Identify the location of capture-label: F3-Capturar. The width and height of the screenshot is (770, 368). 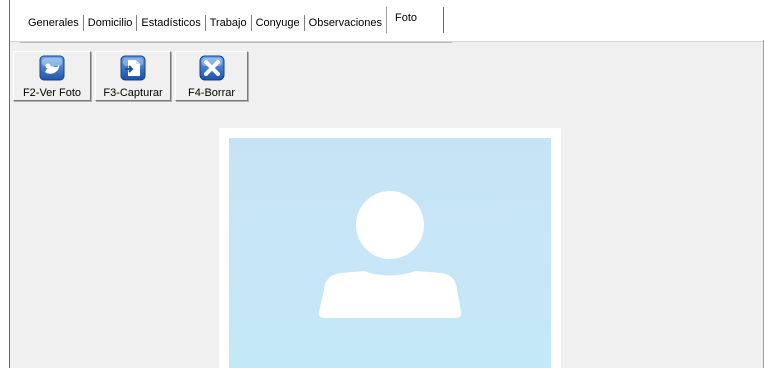
(133, 93).